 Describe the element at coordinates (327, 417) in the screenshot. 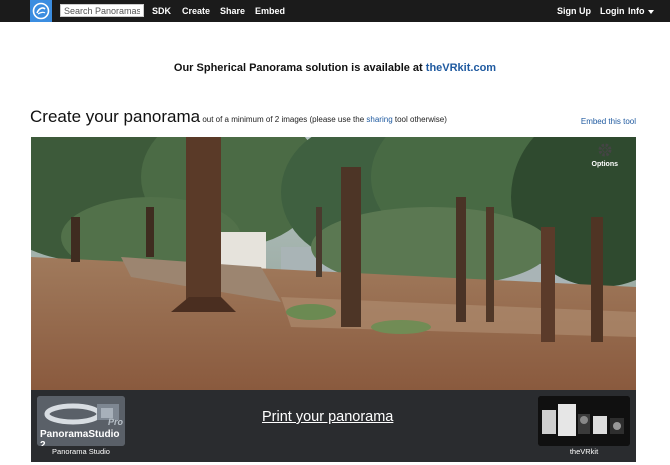

I see `print-panorama-link: Print your panorama` at that location.